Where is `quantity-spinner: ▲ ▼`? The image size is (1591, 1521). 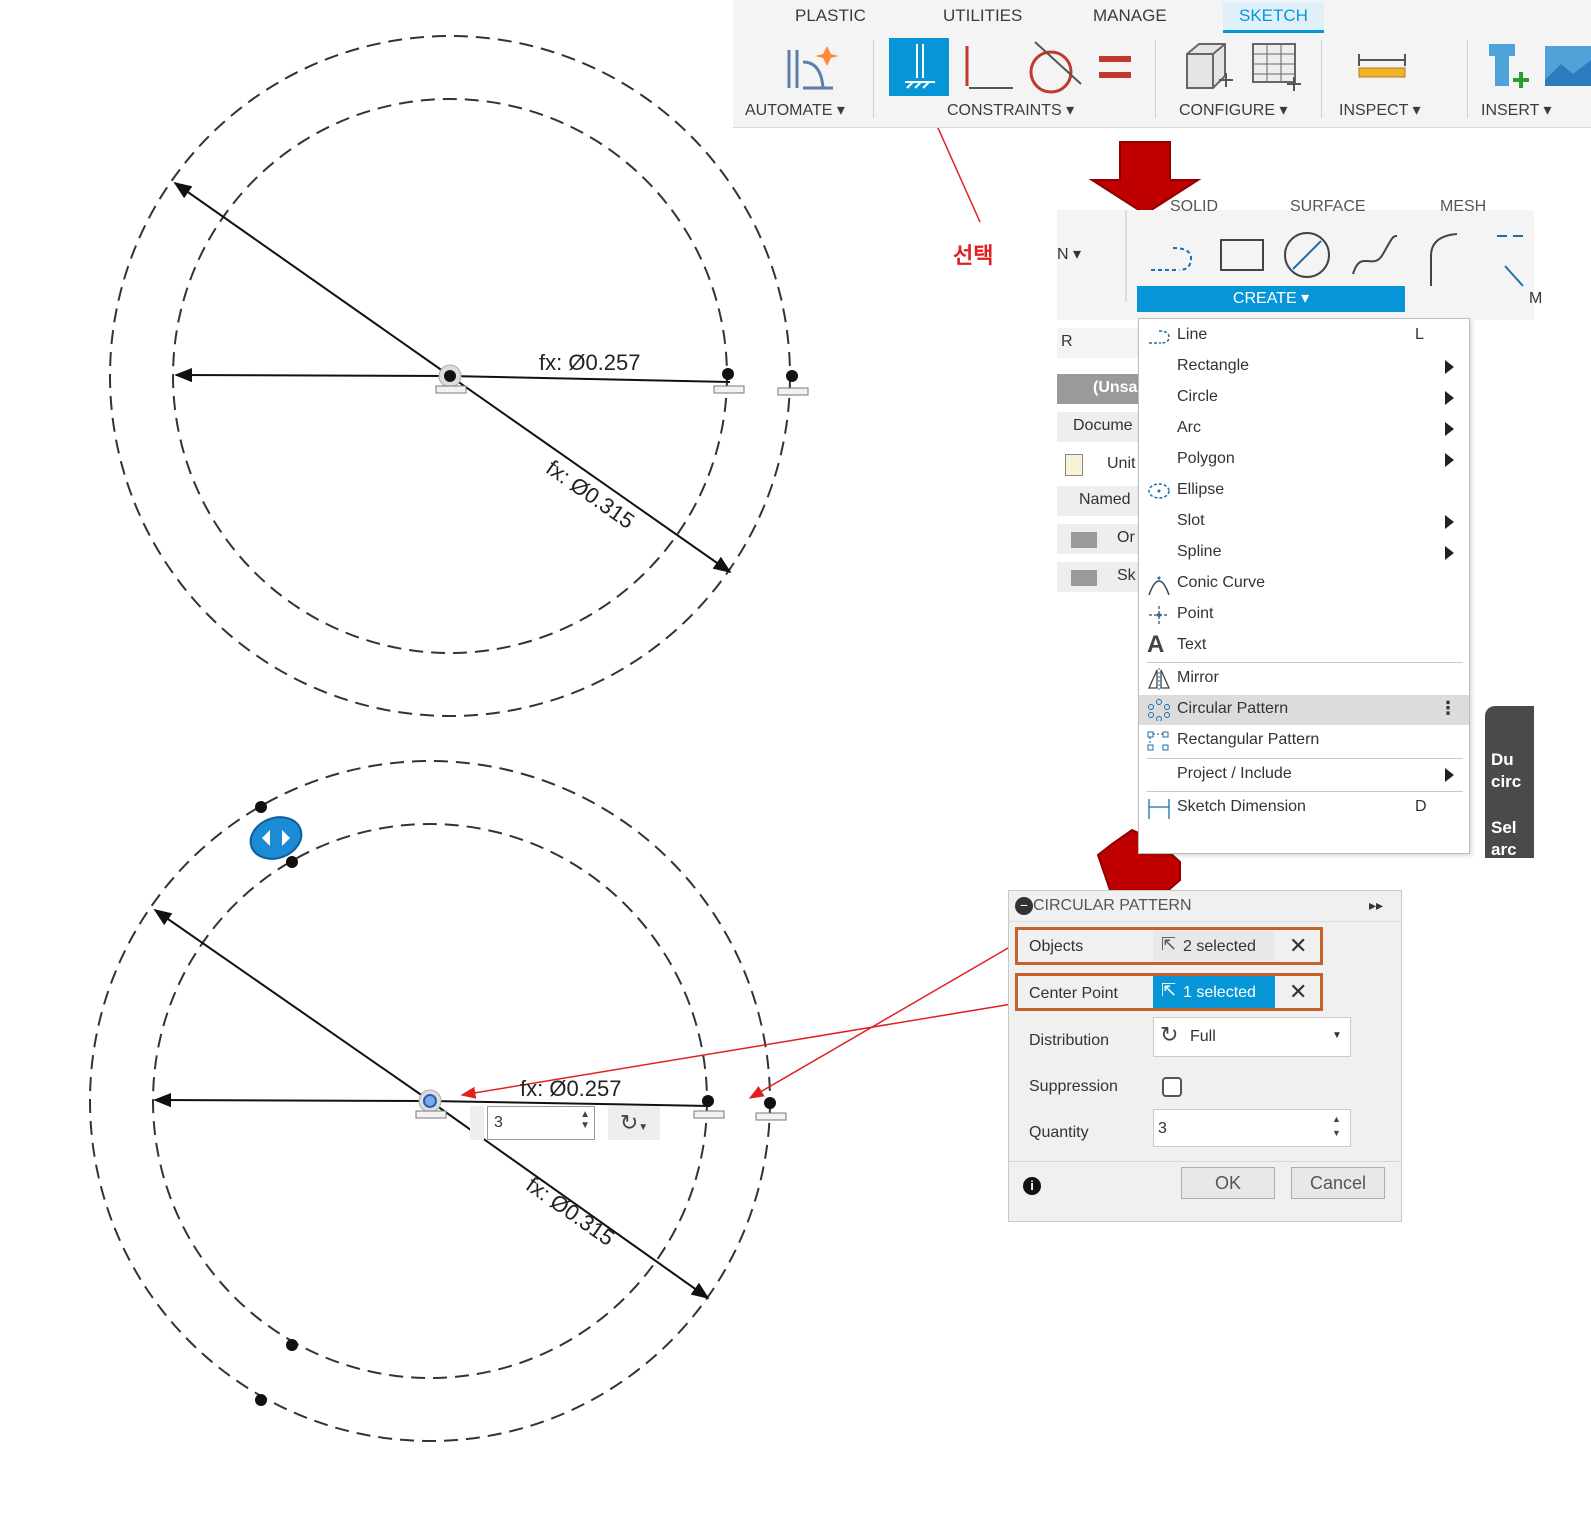 quantity-spinner: ▲ ▼ is located at coordinates (1336, 1126).